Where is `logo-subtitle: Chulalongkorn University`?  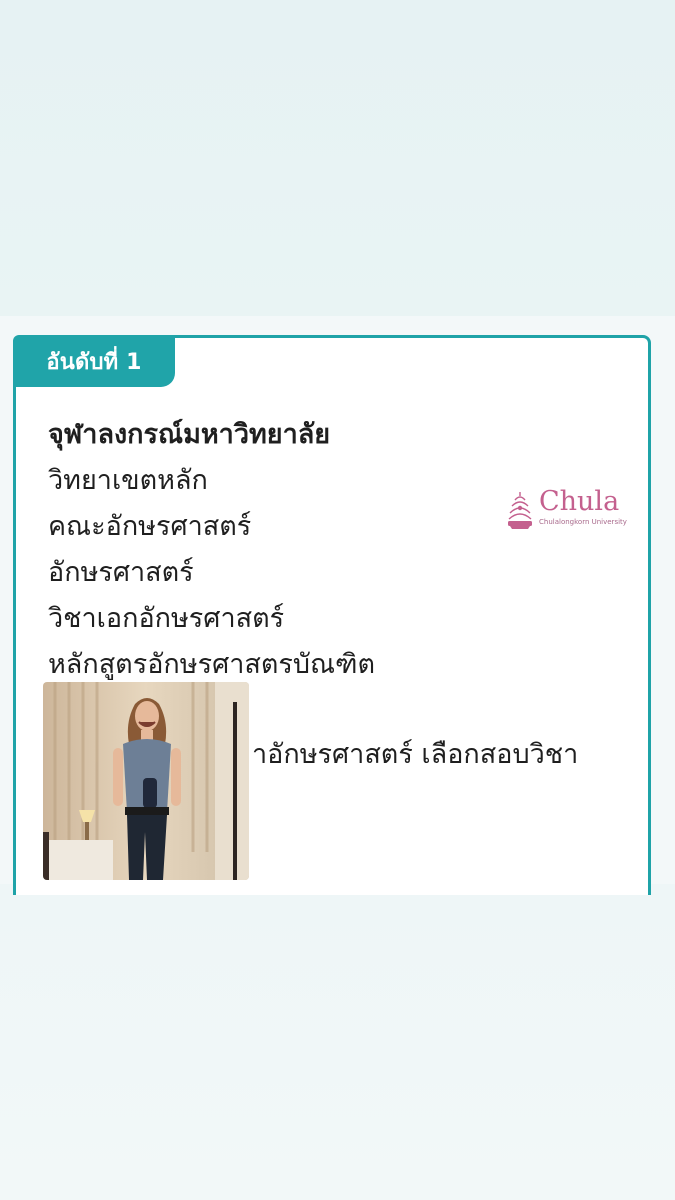
logo-subtitle: Chulalongkorn University is located at coordinates (583, 522).